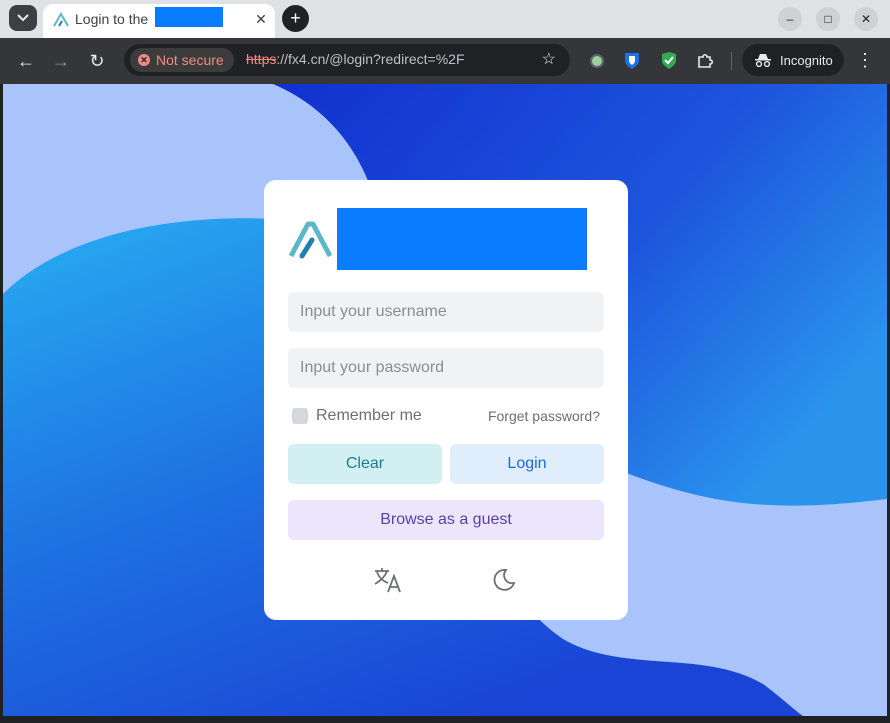 Image resolution: width=890 pixels, height=723 pixels. Describe the element at coordinates (731, 61) in the screenshot. I see `toolbar-divider` at that location.